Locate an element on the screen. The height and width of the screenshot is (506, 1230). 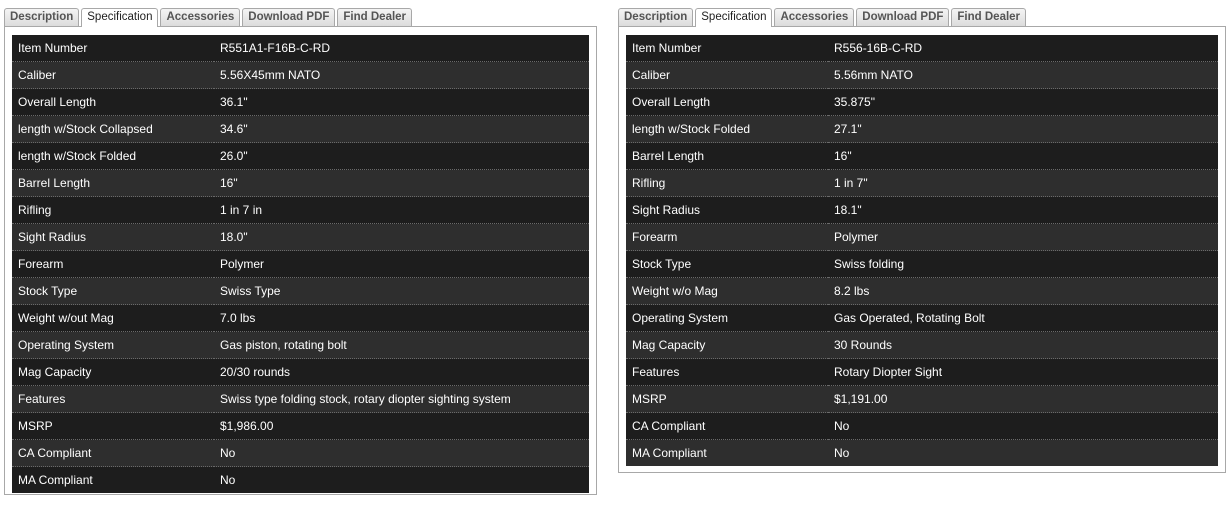
spec-row: Rifling 1 in 7" is located at coordinates (922, 183).